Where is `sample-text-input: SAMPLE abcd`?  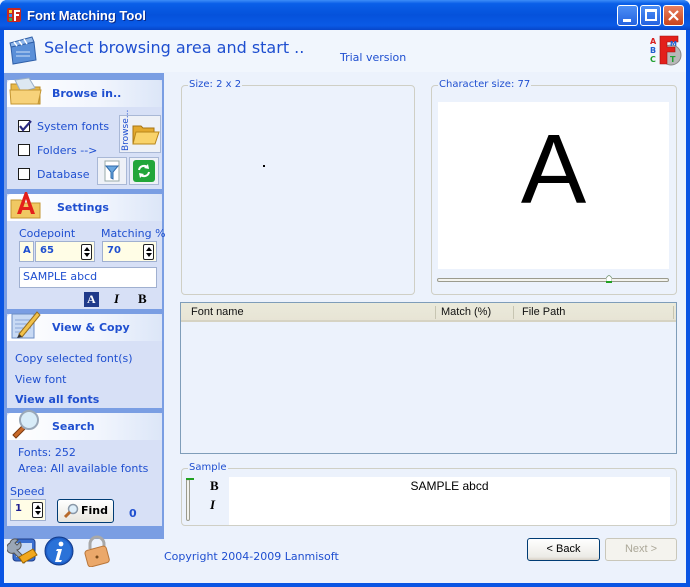
sample-text-input: SAMPLE abcd is located at coordinates (88, 277).